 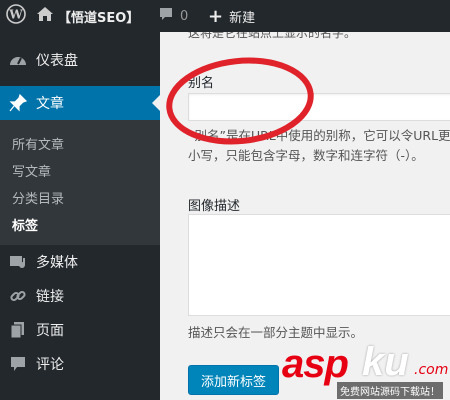 What do you see at coordinates (31, 170) in the screenshot?
I see `submenu-new-post: 写文章` at bounding box center [31, 170].